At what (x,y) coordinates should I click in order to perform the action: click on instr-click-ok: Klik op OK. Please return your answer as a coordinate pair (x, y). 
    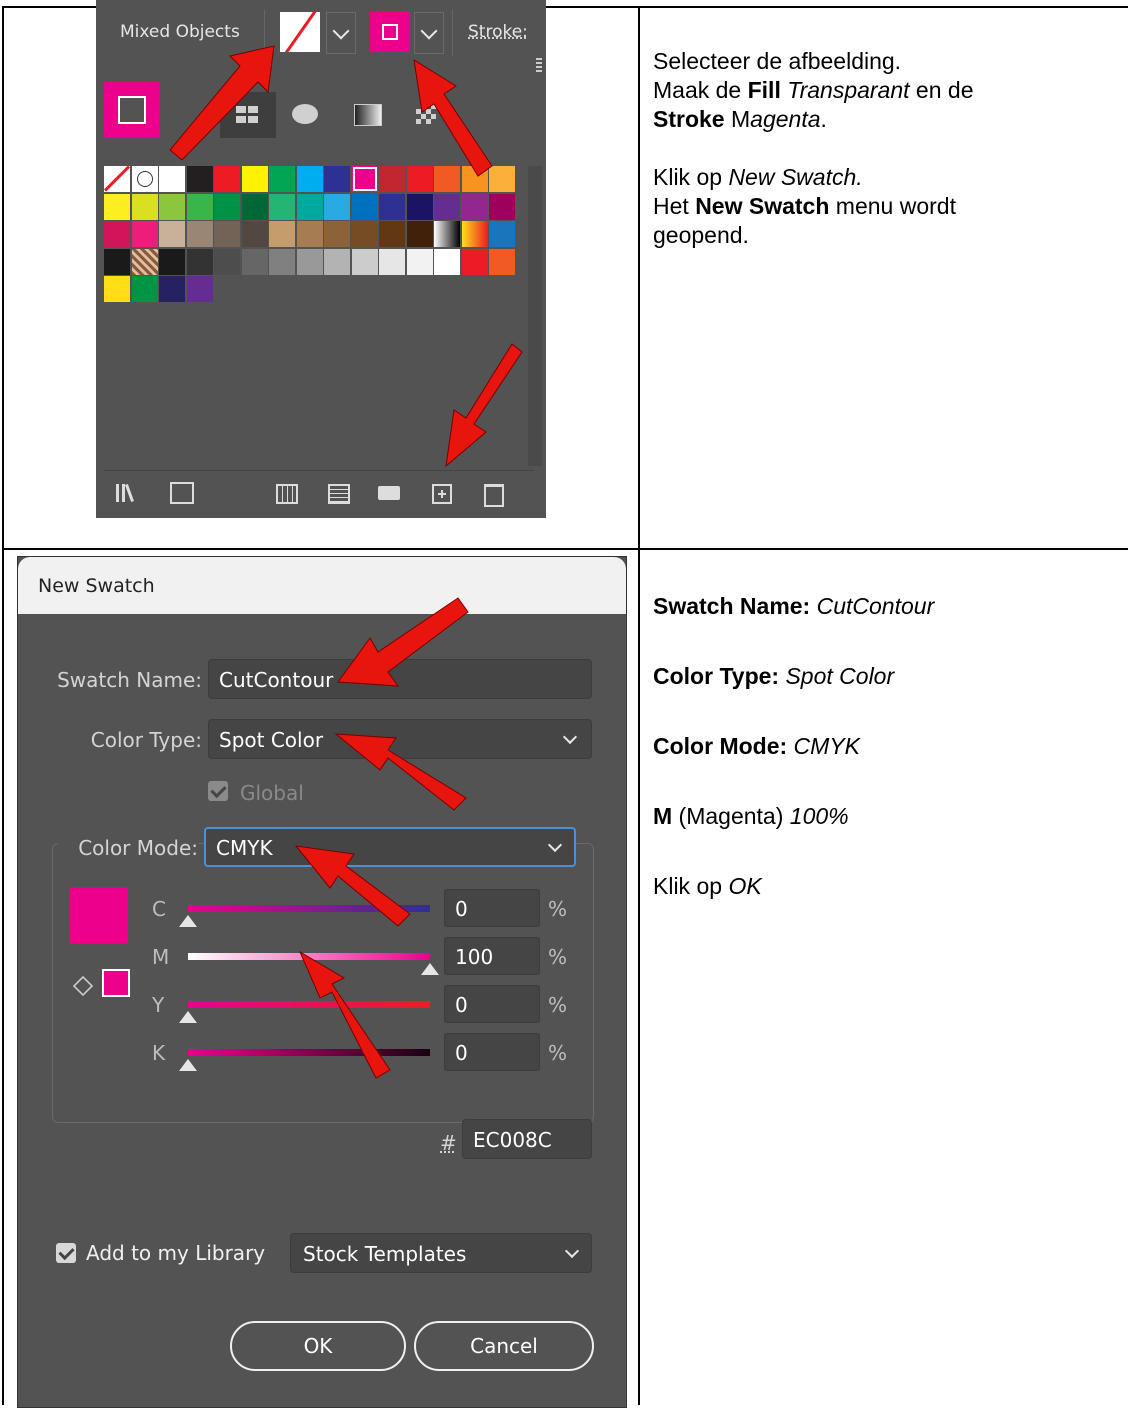
    Looking at the image, I should click on (707, 886).